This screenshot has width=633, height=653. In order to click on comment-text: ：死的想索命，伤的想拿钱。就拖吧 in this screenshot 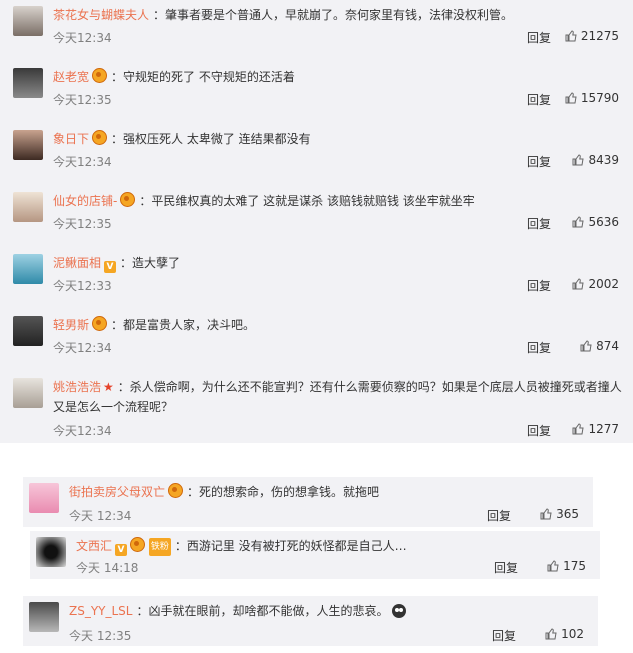, I will do `click(283, 492)`.